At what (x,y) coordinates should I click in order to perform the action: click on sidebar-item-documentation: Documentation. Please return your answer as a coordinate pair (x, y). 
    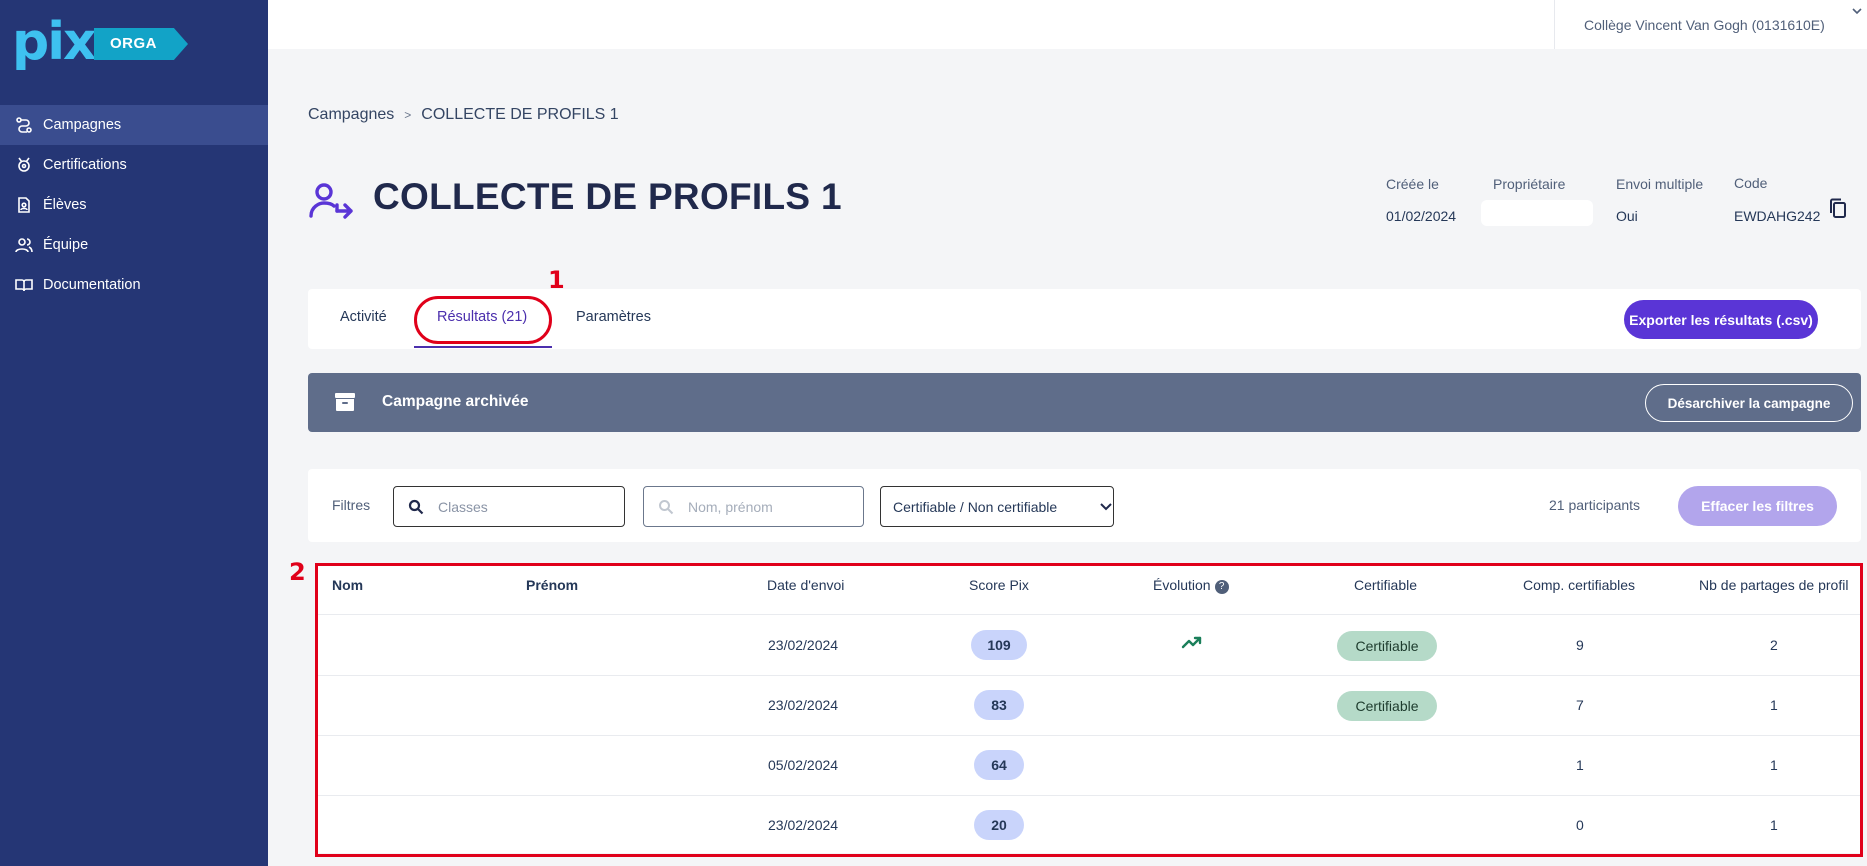
    Looking at the image, I should click on (134, 285).